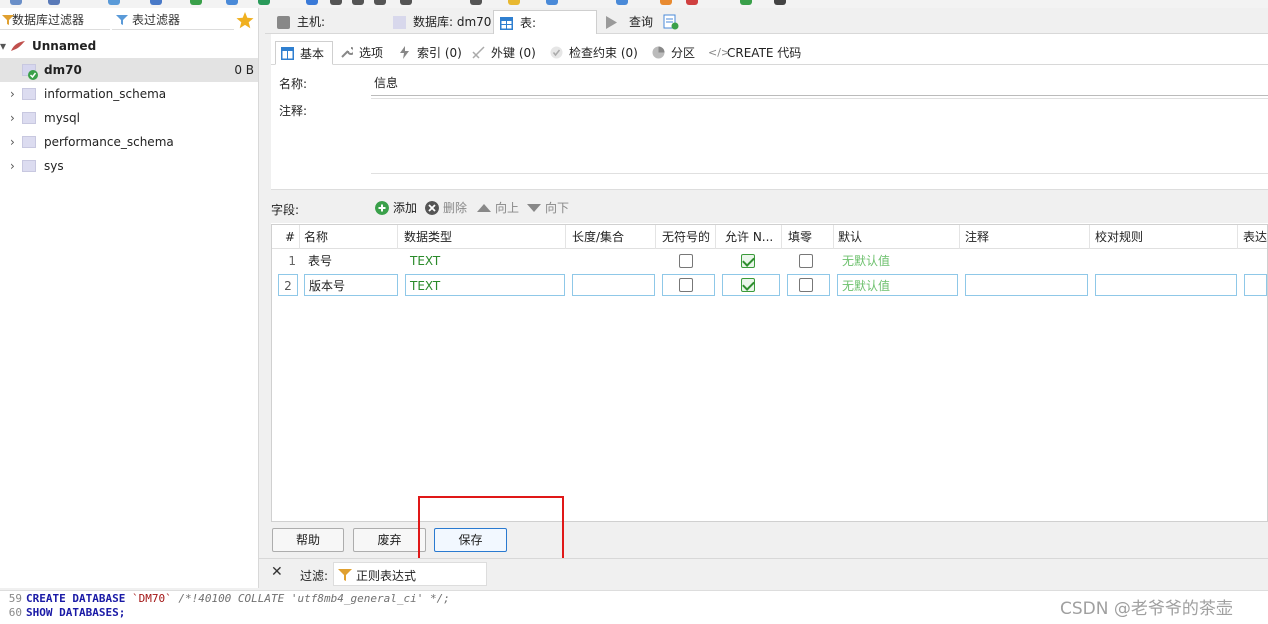 The height and width of the screenshot is (624, 1268). Describe the element at coordinates (129, 70) in the screenshot. I see `tree-item-dm70: dm70 0 B` at that location.